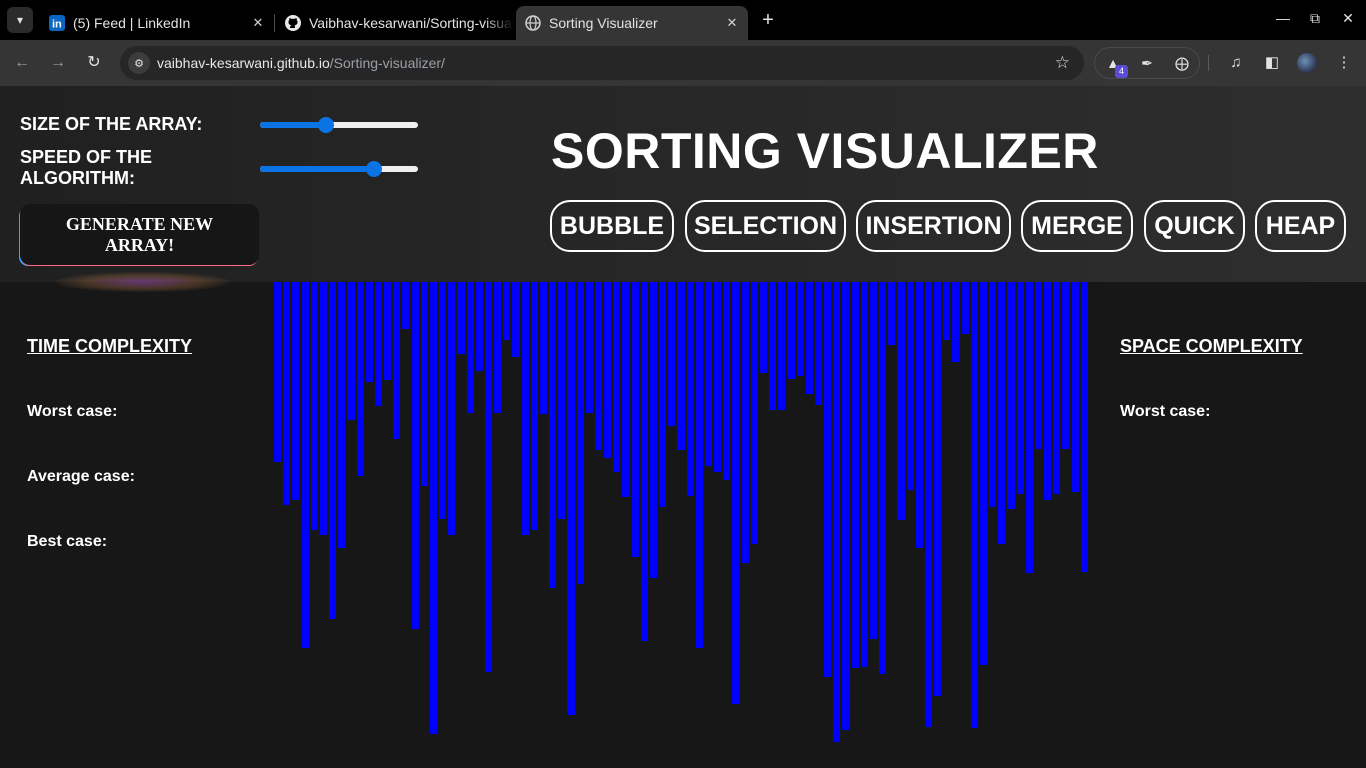  Describe the element at coordinates (1121, 71) in the screenshot. I see `extension-badge: 4` at that location.